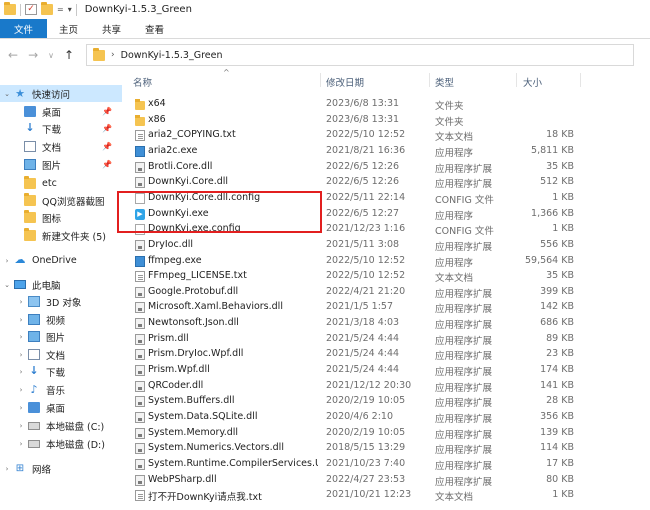  I want to click on file-type: 应用程序扩展, so click(464, 373).